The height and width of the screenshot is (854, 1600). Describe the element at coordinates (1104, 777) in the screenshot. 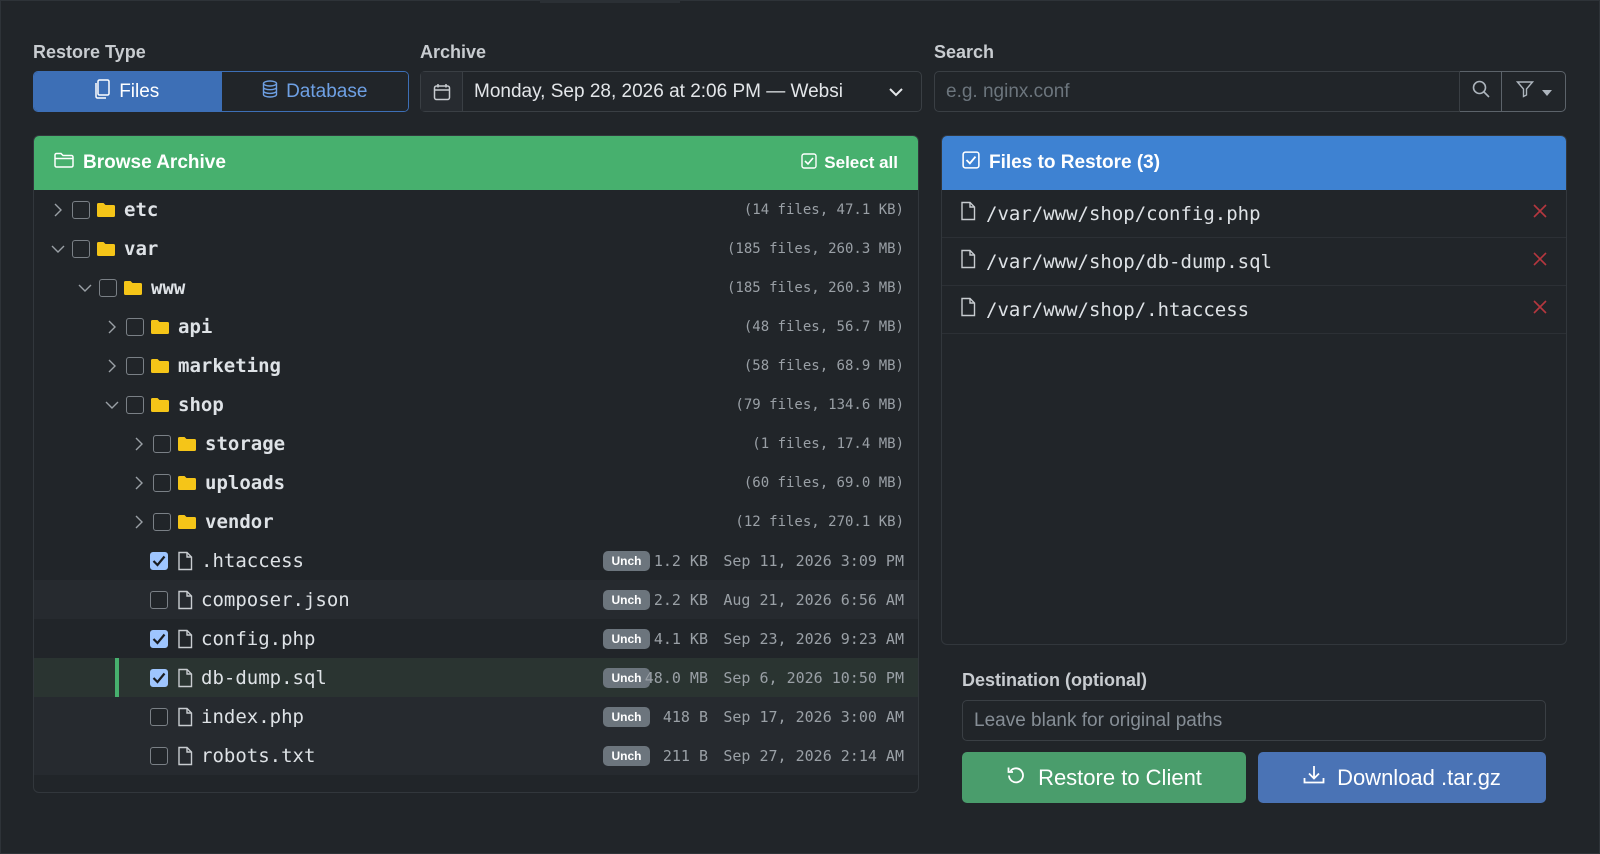

I see `restore-to-client-button: Restore to Client` at that location.